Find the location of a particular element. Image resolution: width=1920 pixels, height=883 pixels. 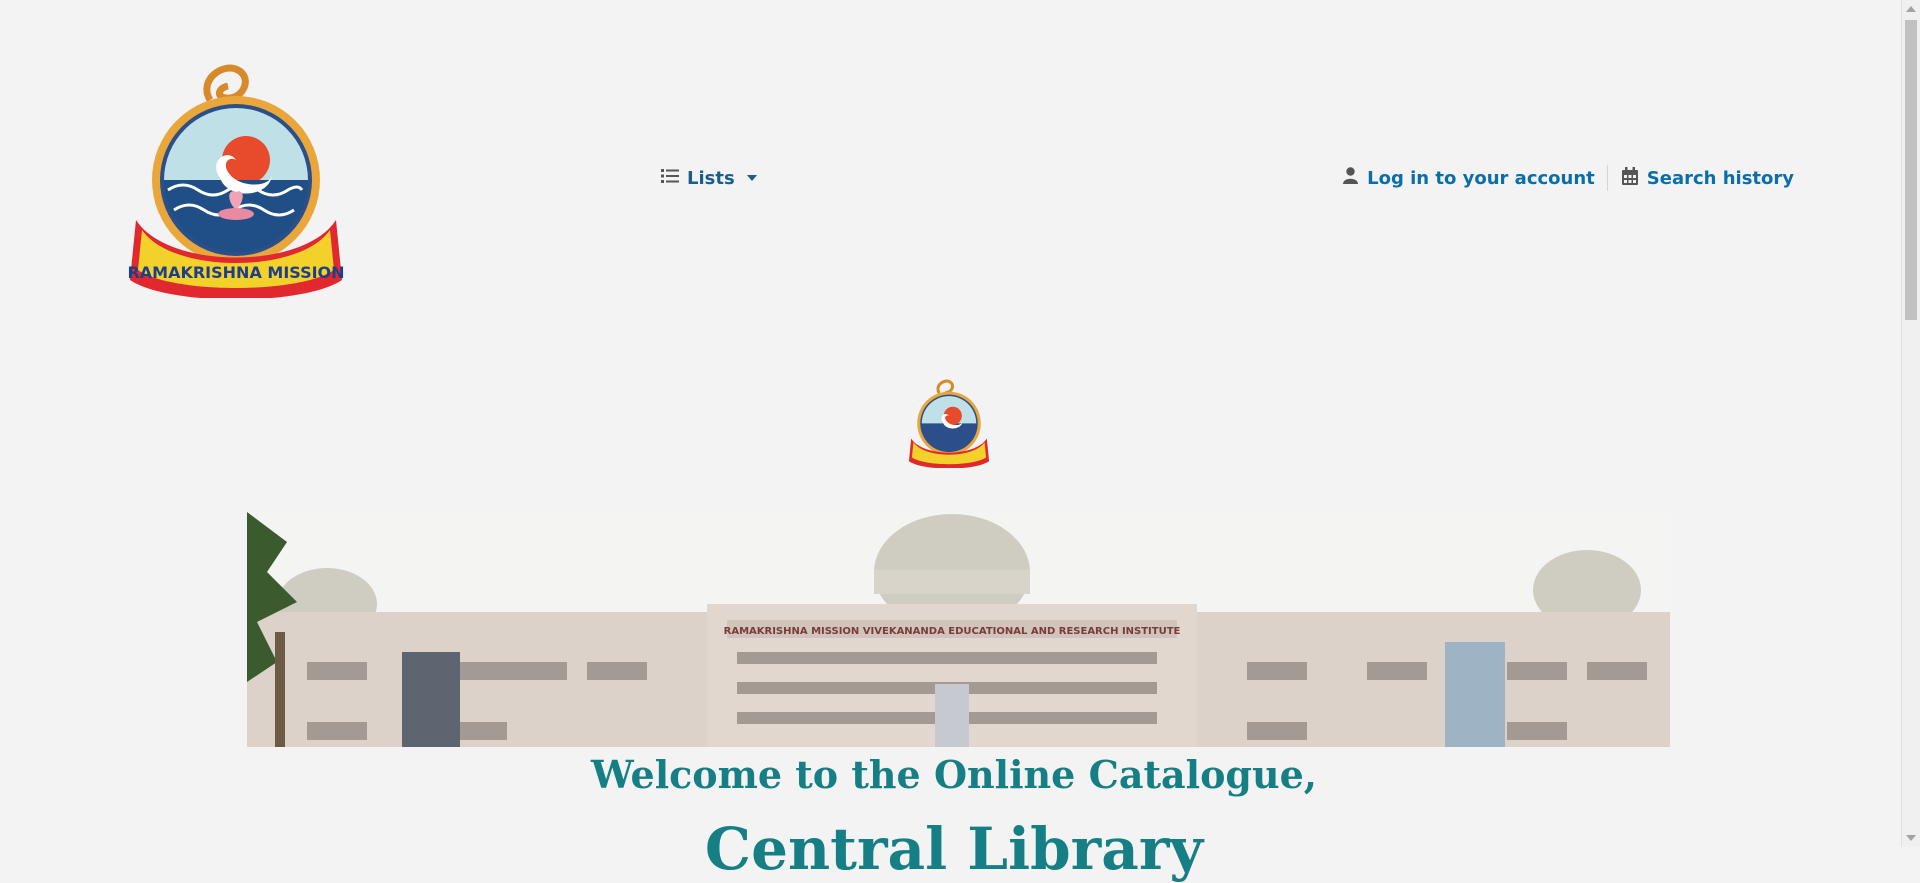

scroll-thumb is located at coordinates (1911, 170).